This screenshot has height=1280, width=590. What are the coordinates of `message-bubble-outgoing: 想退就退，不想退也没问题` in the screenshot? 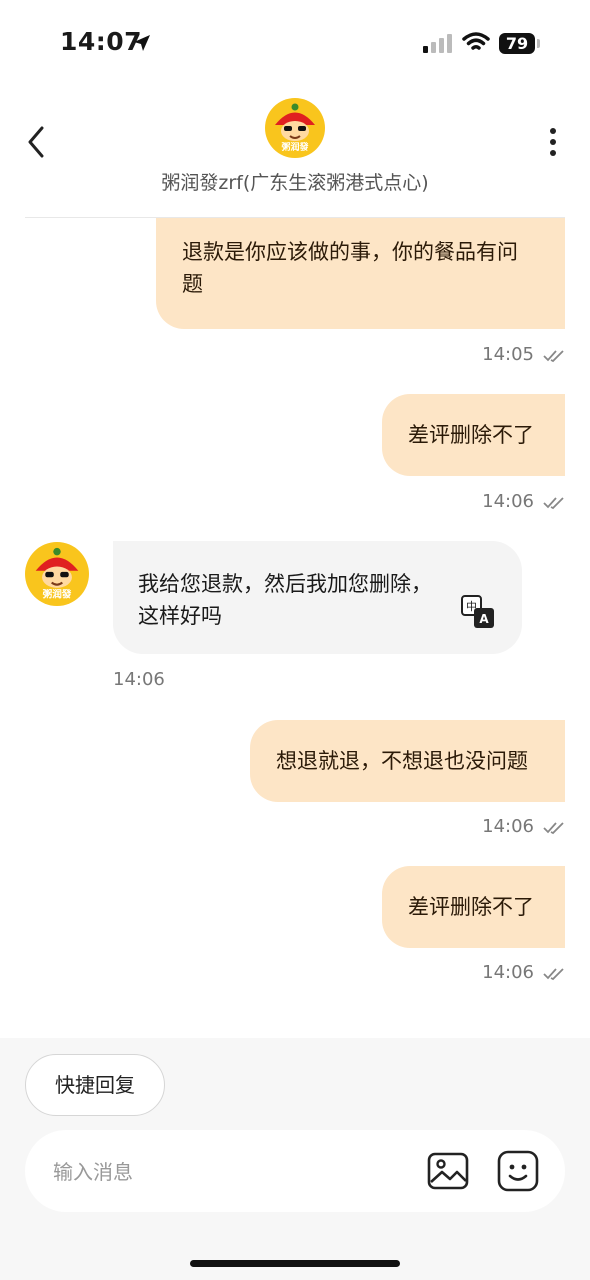 It's located at (407, 761).